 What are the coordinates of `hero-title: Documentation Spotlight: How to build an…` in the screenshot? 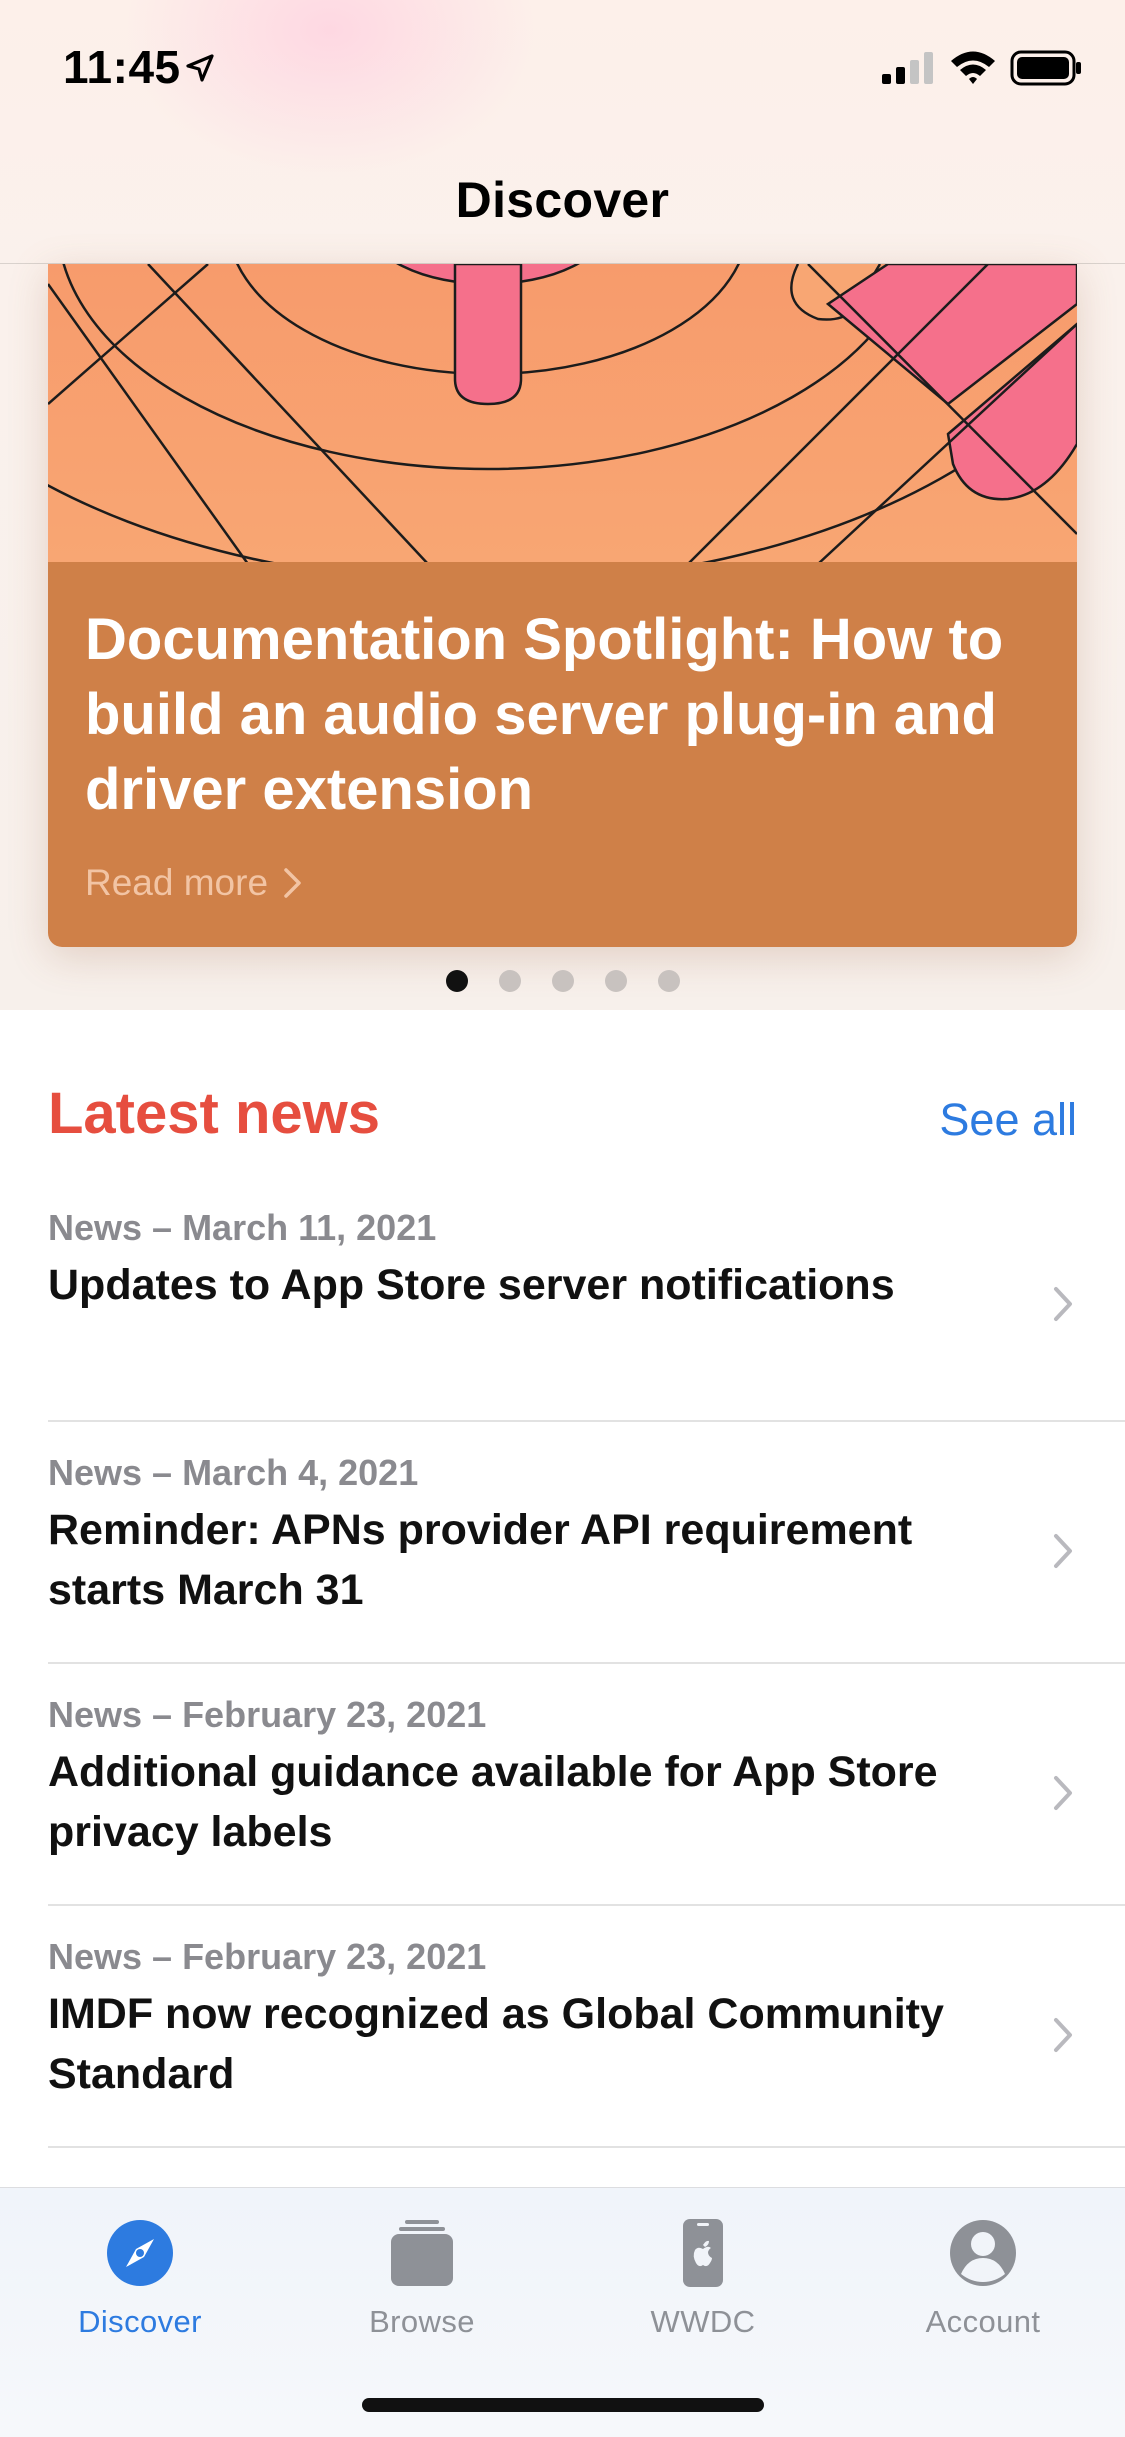 It's located at (544, 714).